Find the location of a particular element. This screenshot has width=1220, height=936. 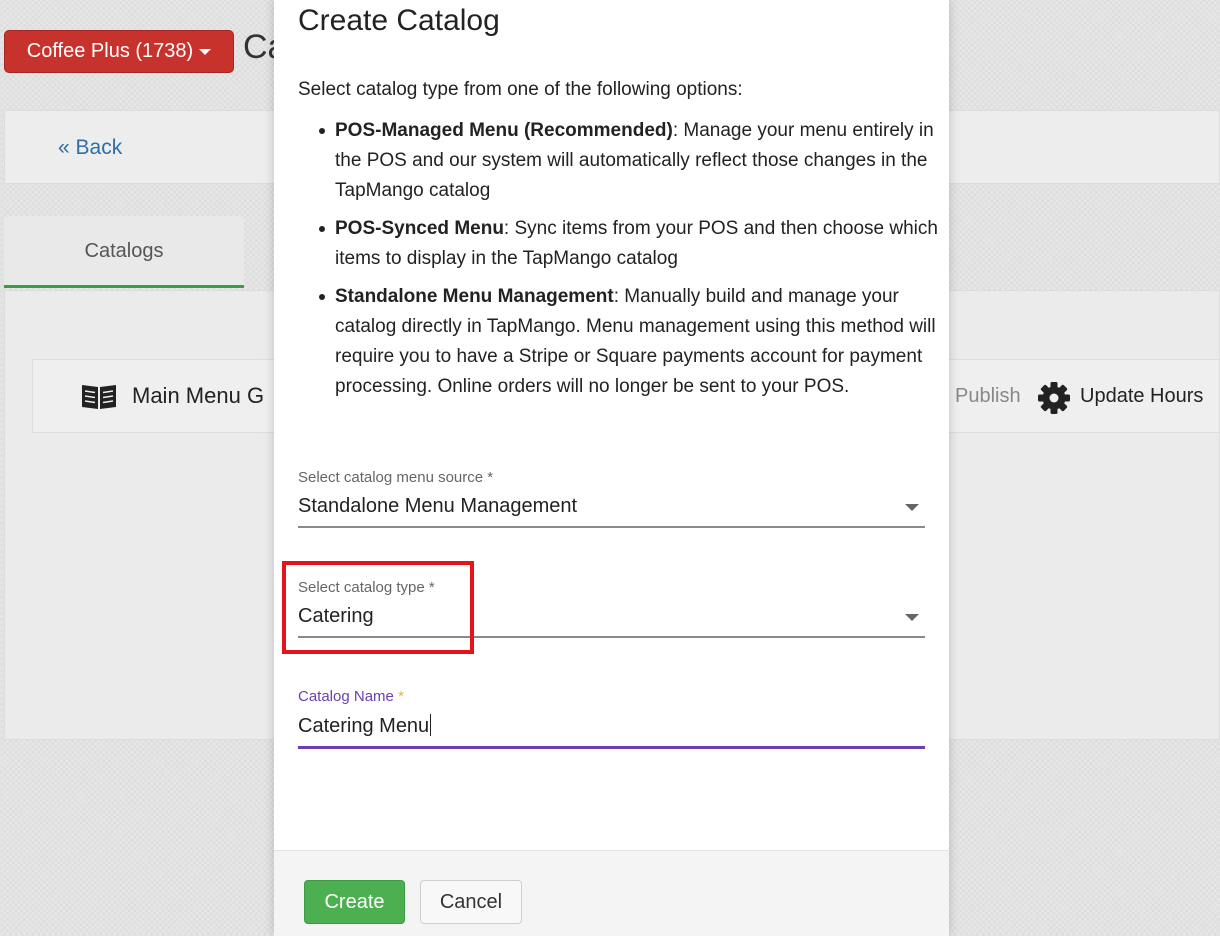

back-link: « Back is located at coordinates (90, 148).